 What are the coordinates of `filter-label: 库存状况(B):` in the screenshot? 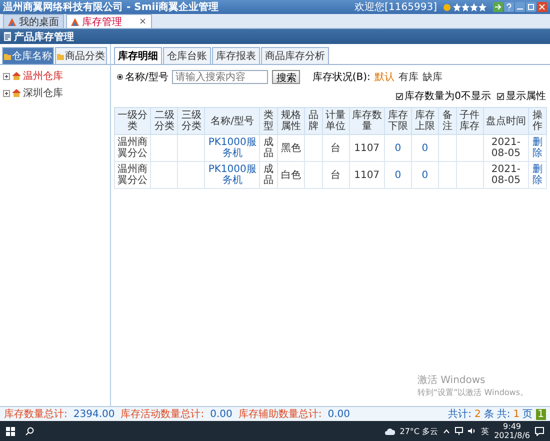 It's located at (341, 77).